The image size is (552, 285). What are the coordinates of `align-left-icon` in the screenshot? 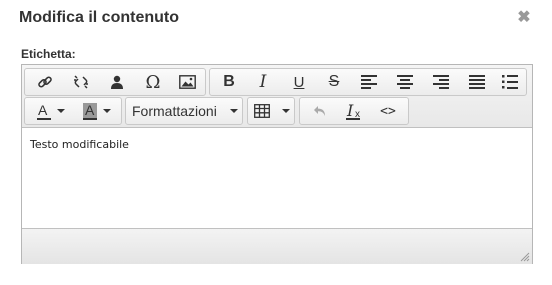 It's located at (369, 82).